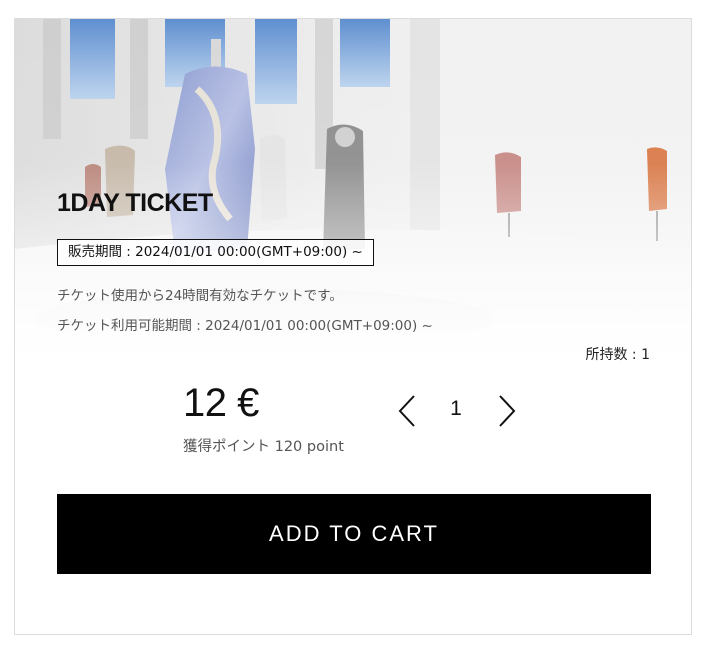  I want to click on quantity-increment-button, so click(507, 411).